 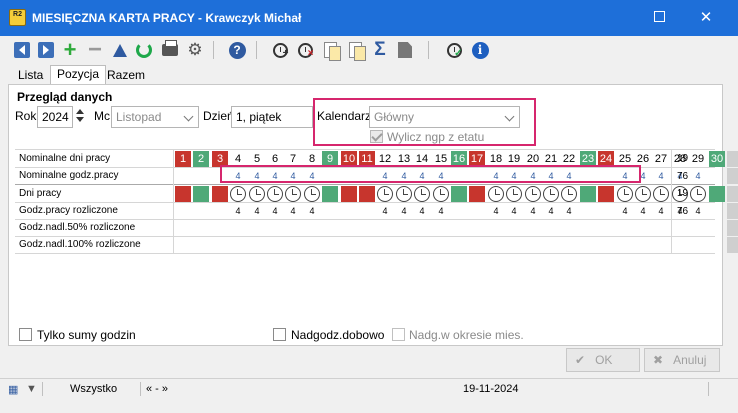 What do you see at coordinates (732, 211) in the screenshot?
I see `grey-cell` at bounding box center [732, 211].